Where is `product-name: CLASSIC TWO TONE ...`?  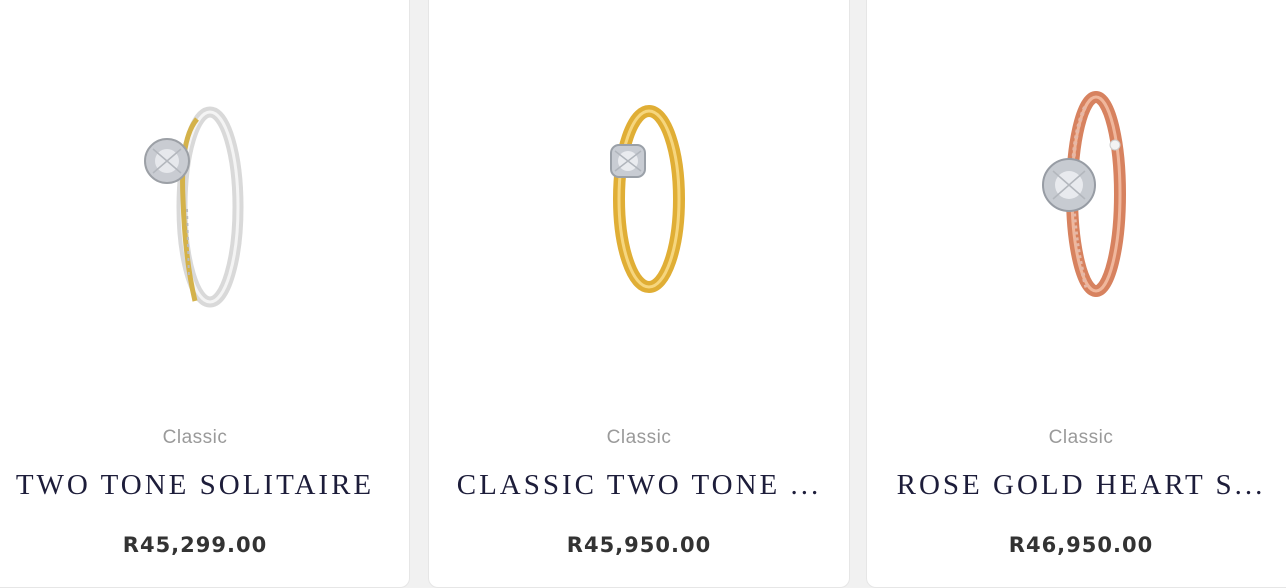
product-name: CLASSIC TWO TONE ... is located at coordinates (639, 485).